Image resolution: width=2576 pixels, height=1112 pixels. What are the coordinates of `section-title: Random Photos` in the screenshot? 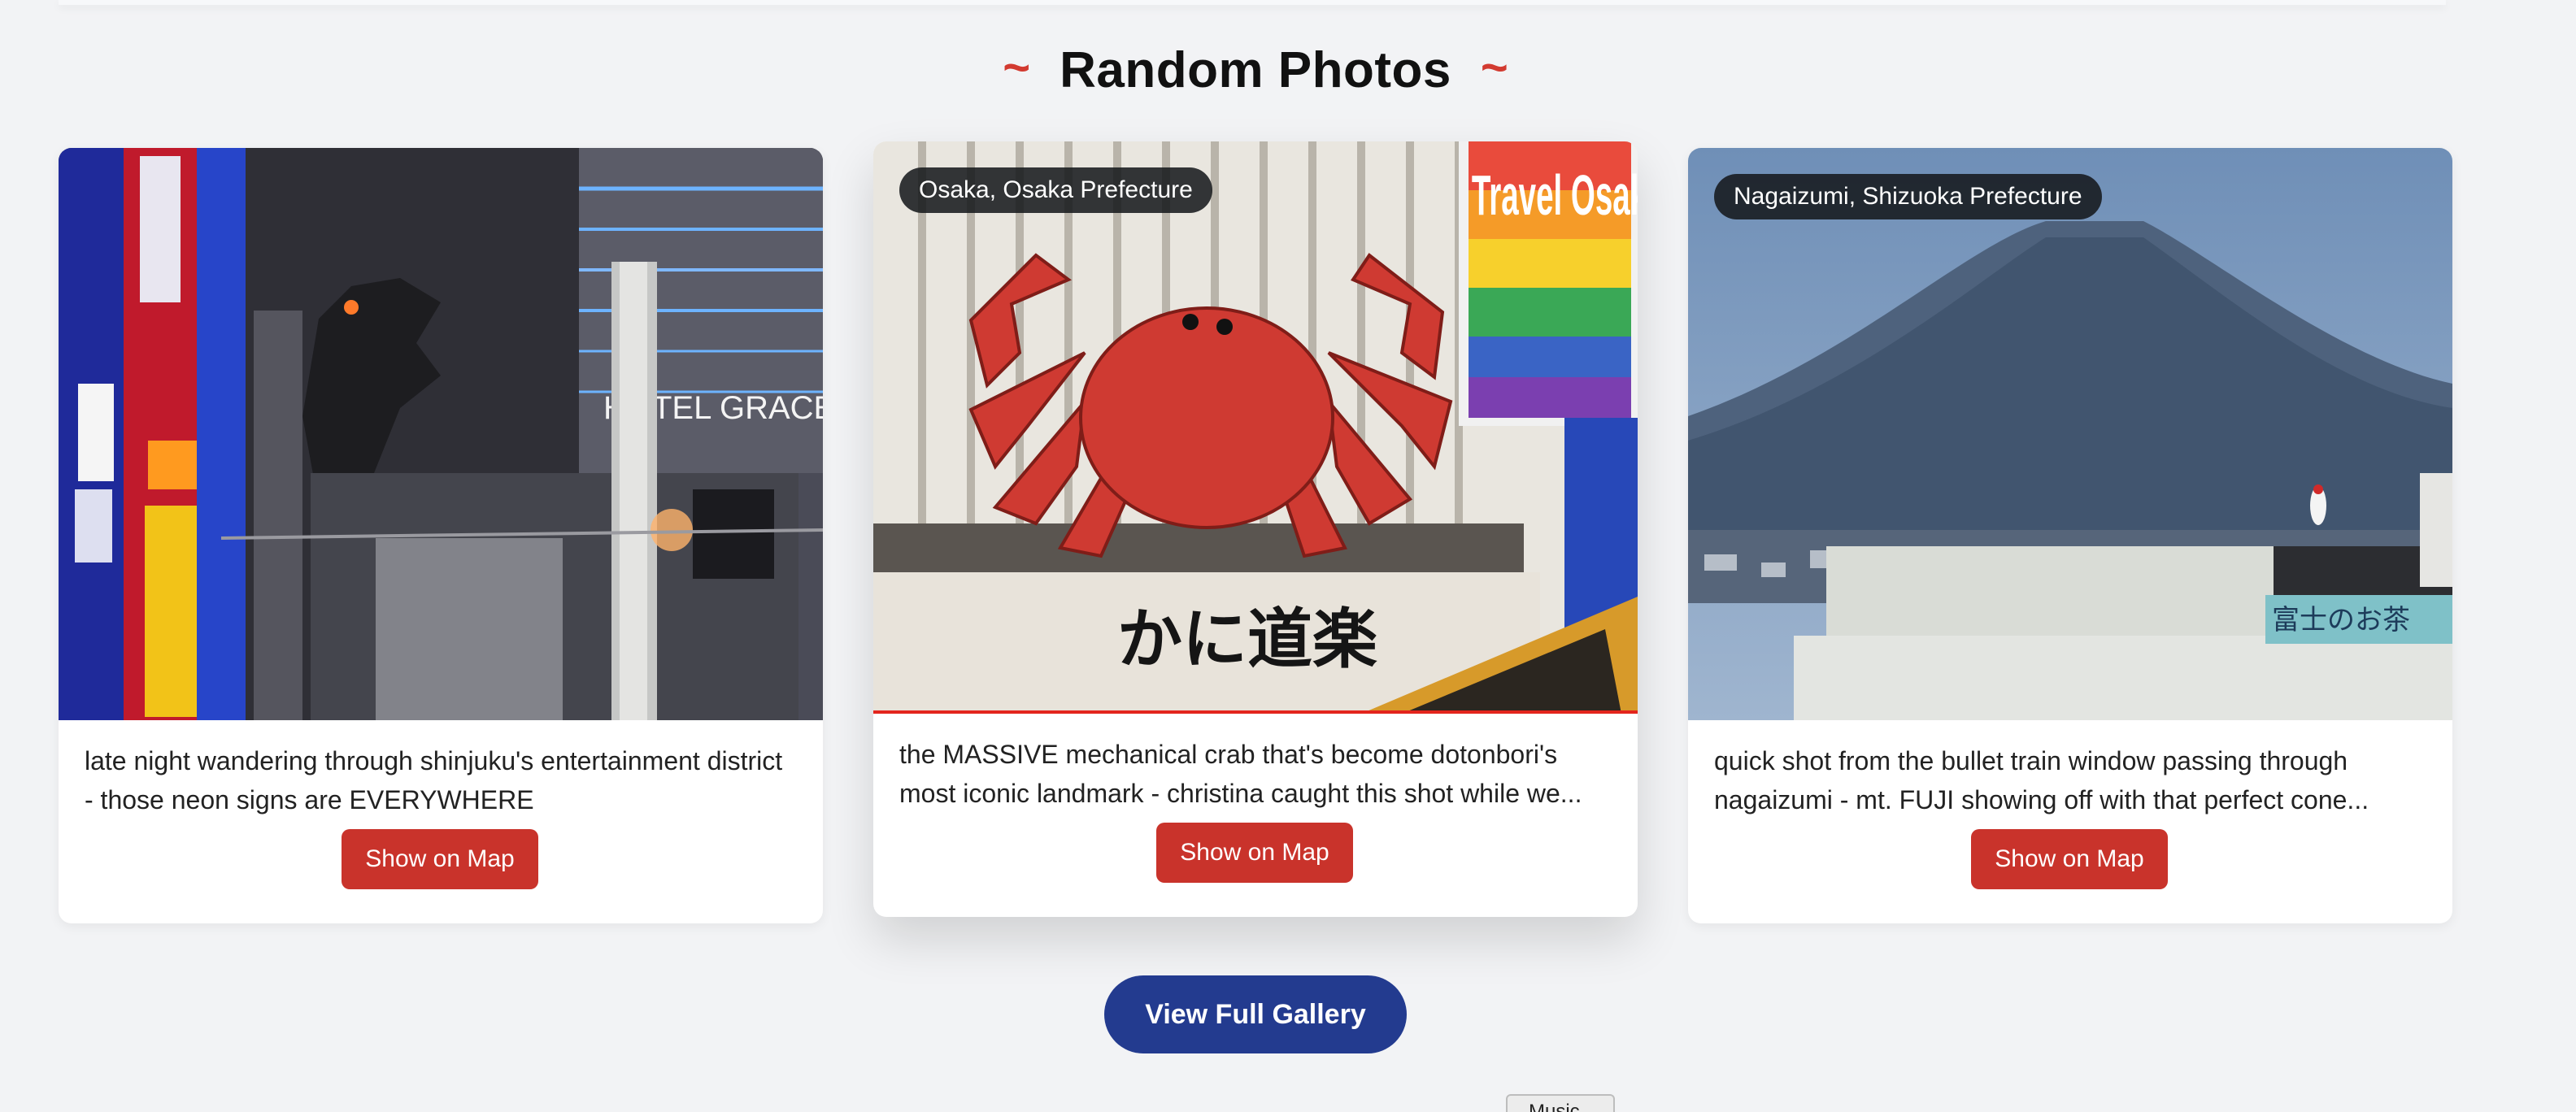 It's located at (1255, 69).